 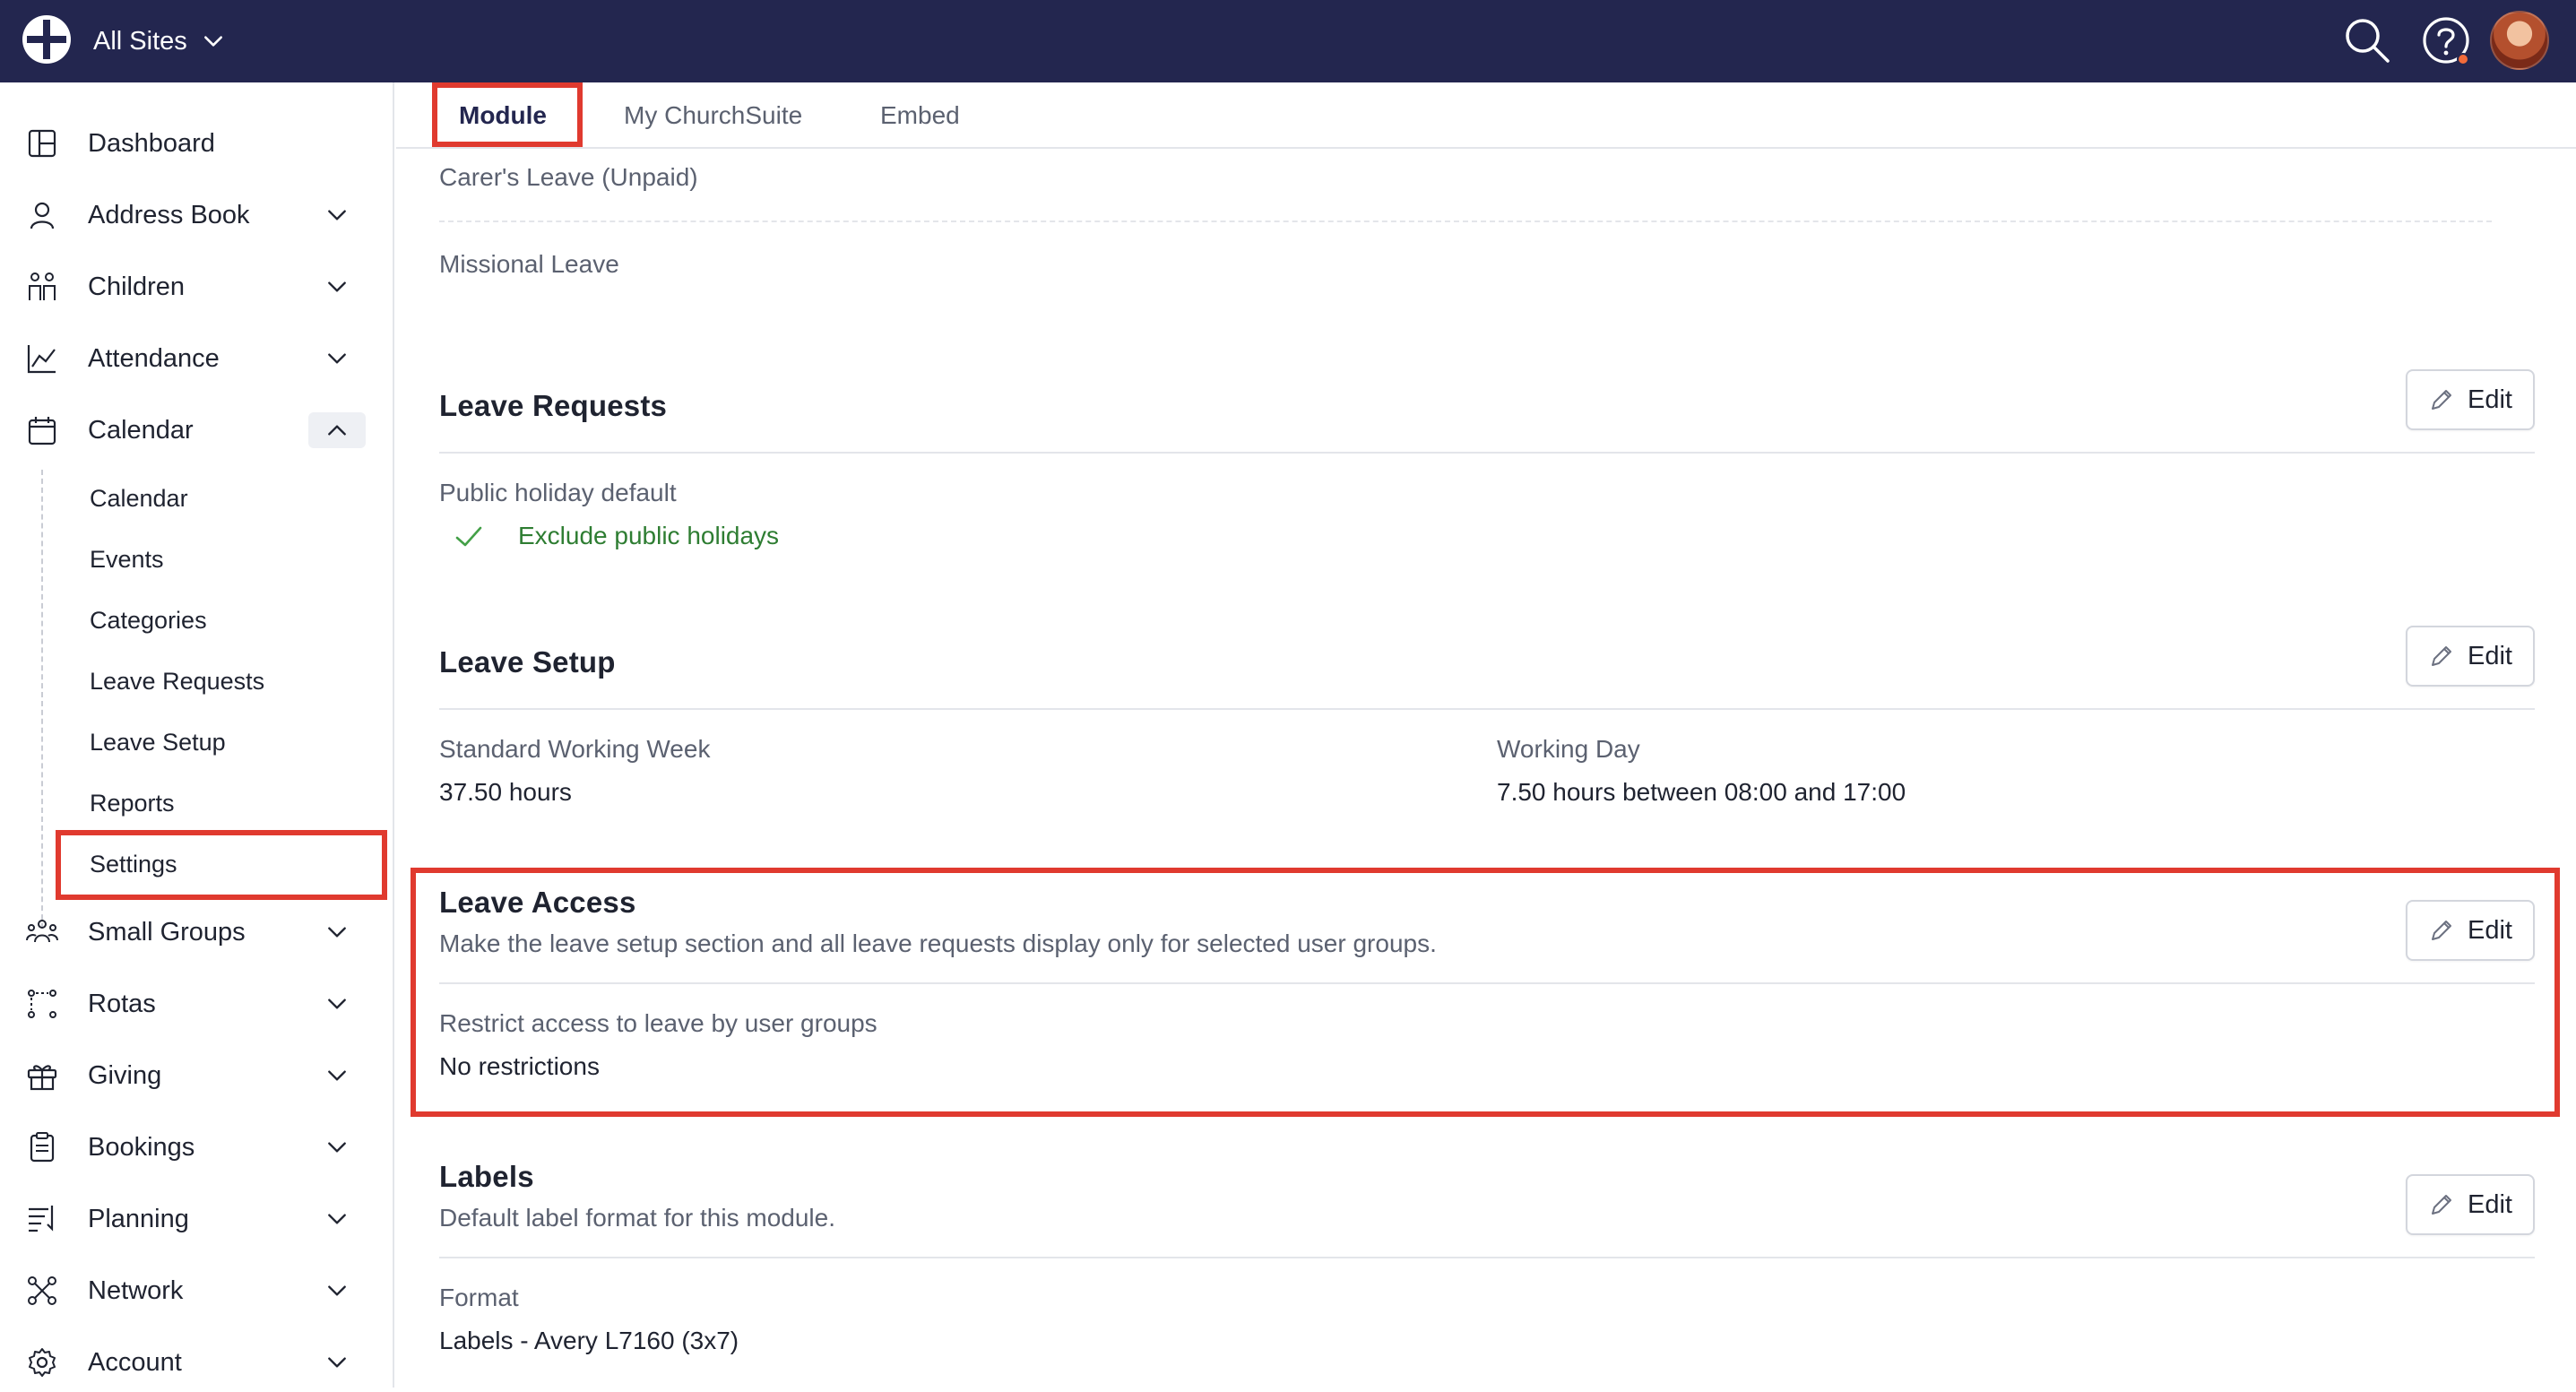 I want to click on subnav-label: Events, so click(x=127, y=559).